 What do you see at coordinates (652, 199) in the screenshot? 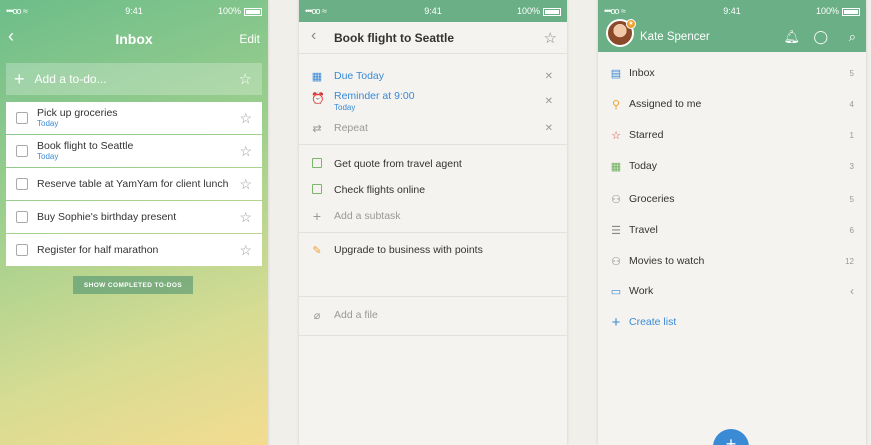
I see `list-label: Groceries` at bounding box center [652, 199].